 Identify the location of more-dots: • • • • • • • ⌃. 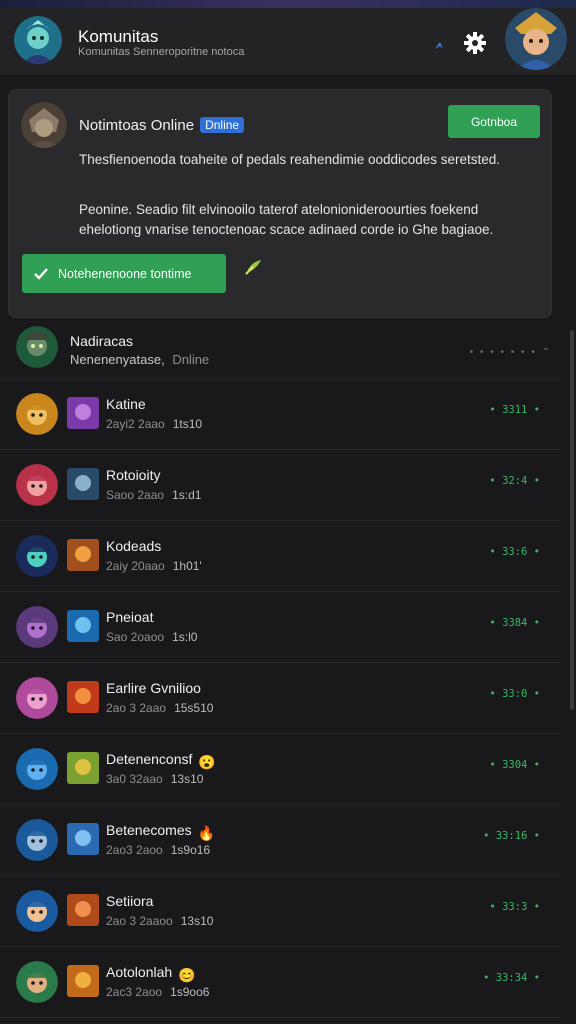
(511, 352).